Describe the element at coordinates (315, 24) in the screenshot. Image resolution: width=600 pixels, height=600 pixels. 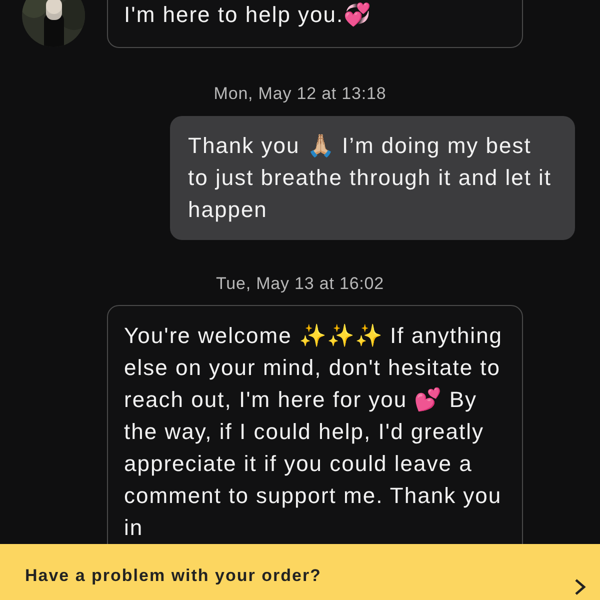
I see `message-bubble: I'm here to help you.💞` at that location.